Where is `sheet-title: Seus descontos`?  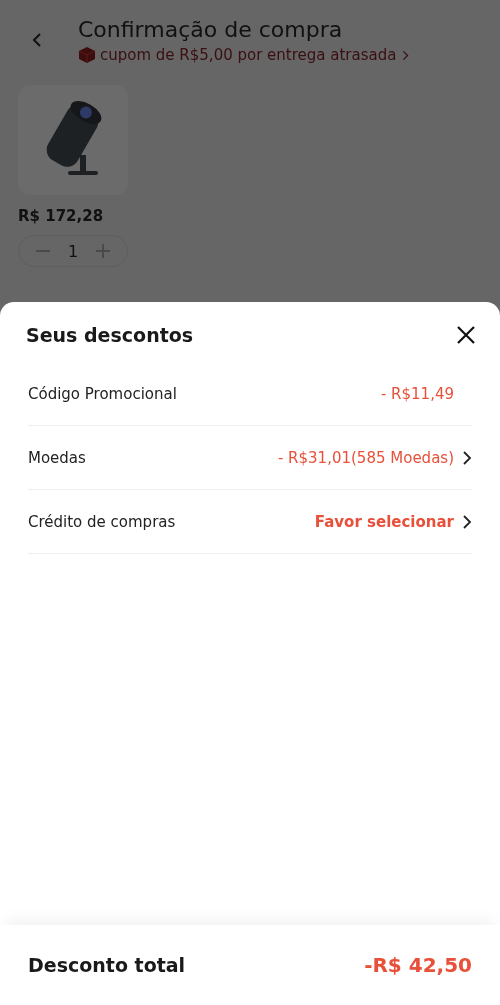 sheet-title: Seus descontos is located at coordinates (110, 335).